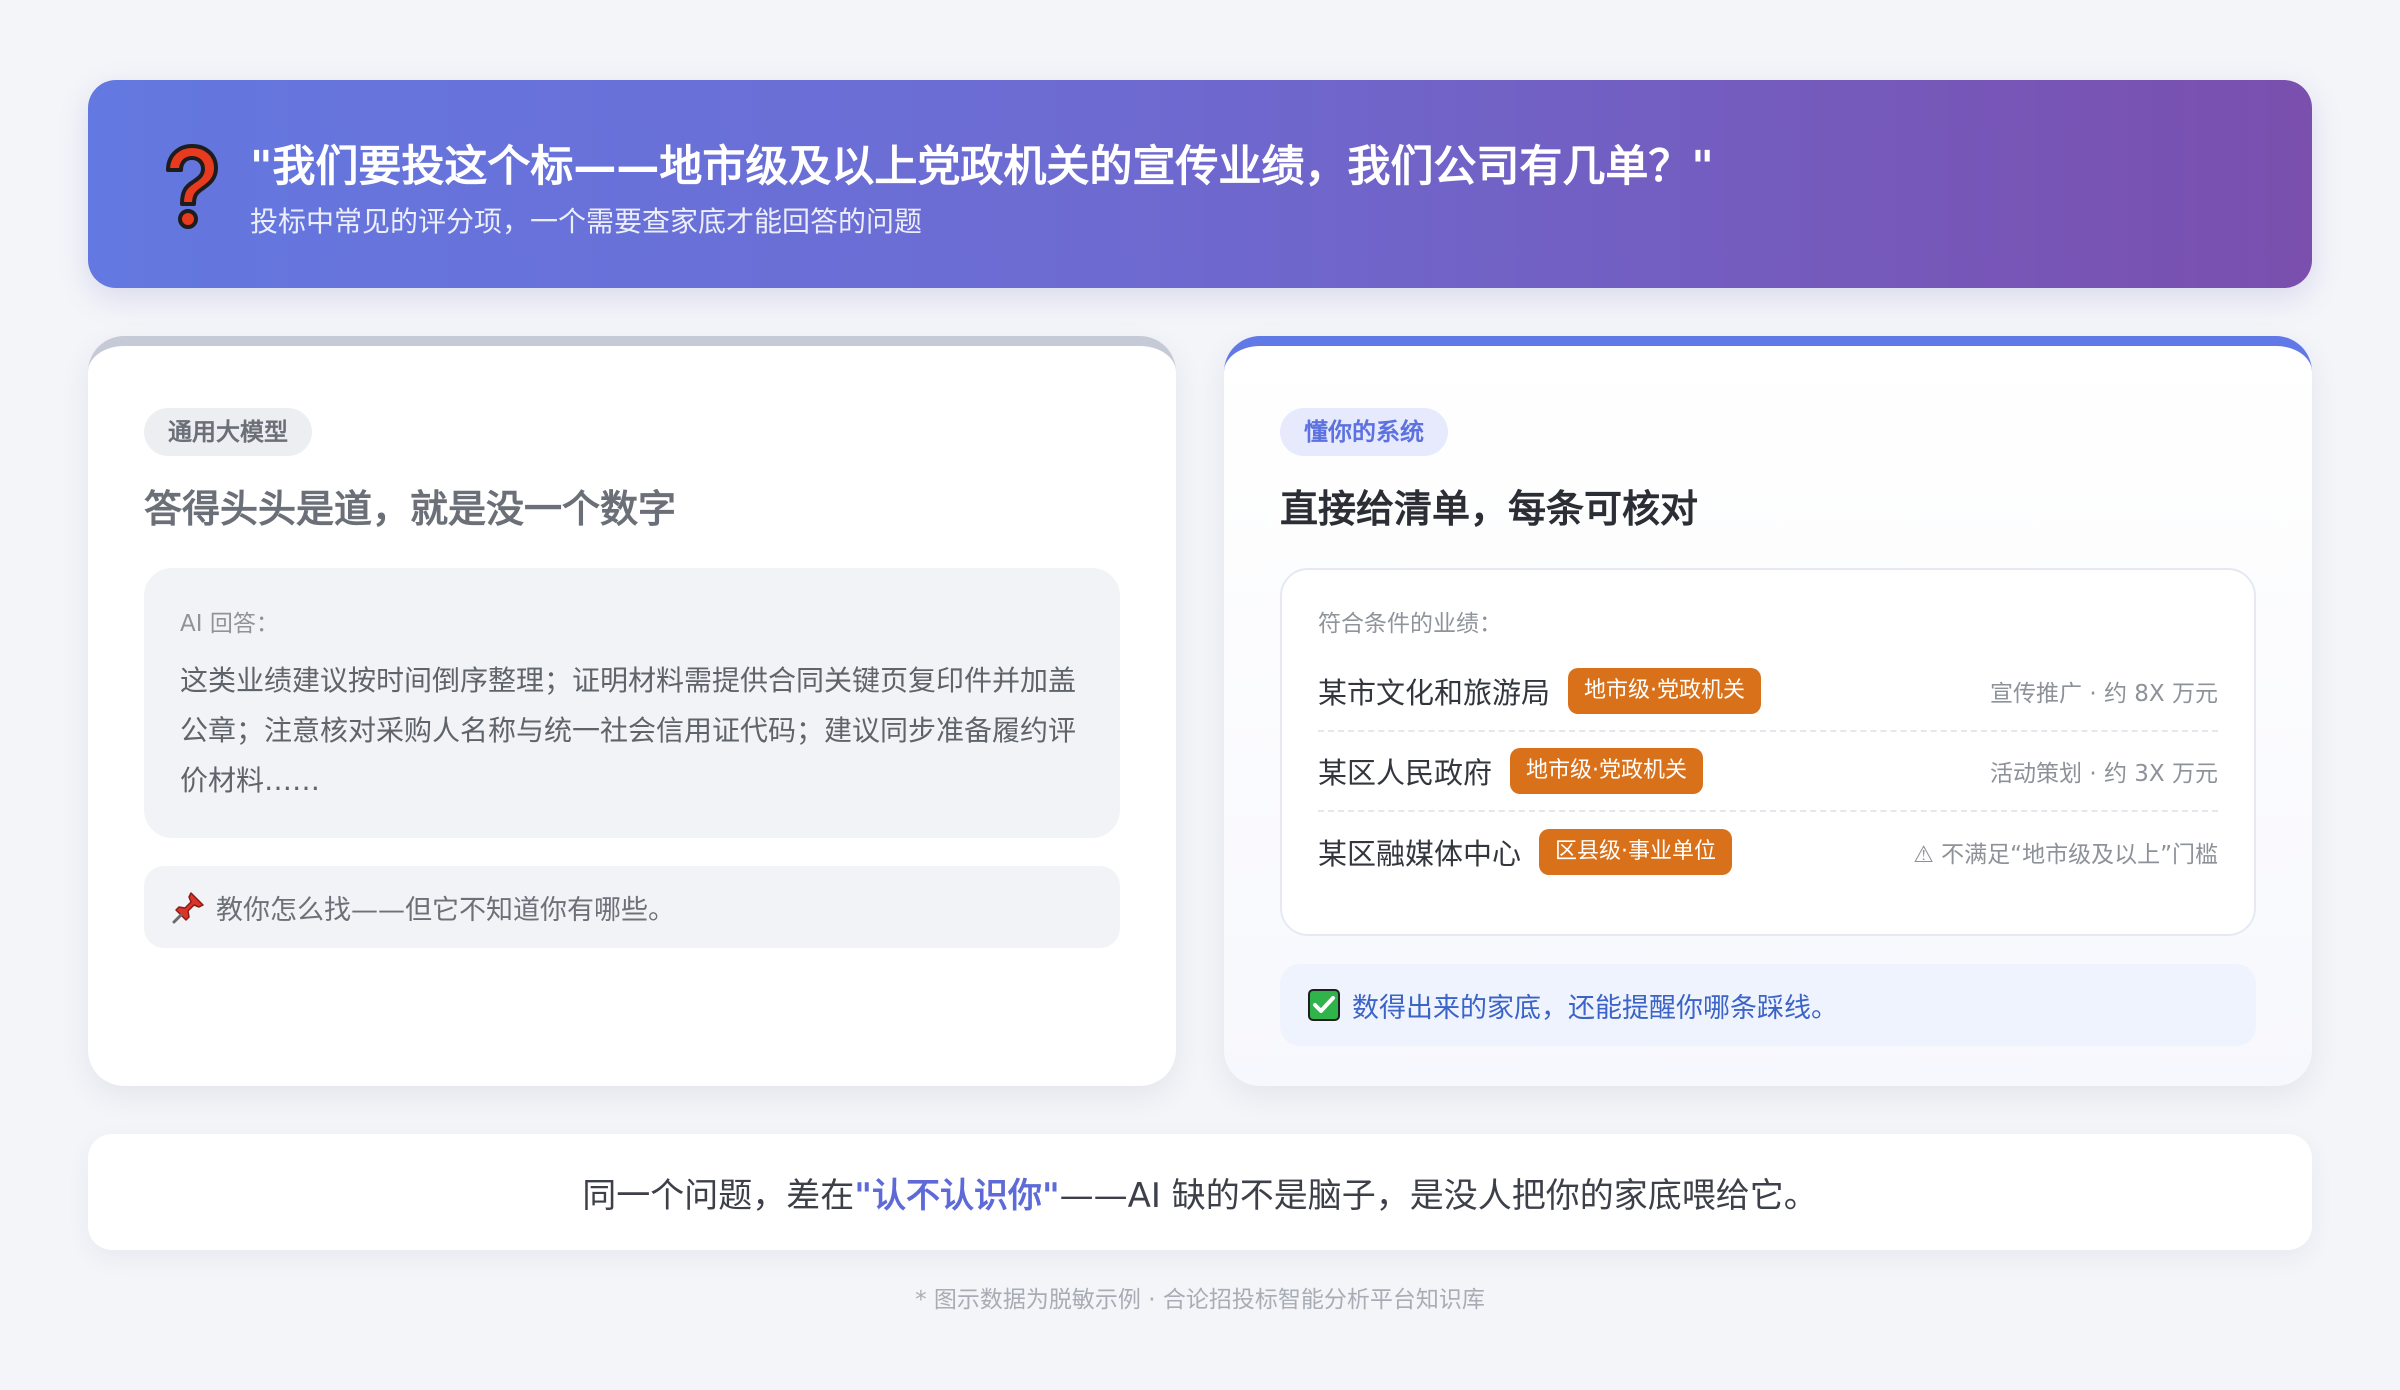 This screenshot has width=2400, height=1390. I want to click on pushpin-icon, so click(188, 908).